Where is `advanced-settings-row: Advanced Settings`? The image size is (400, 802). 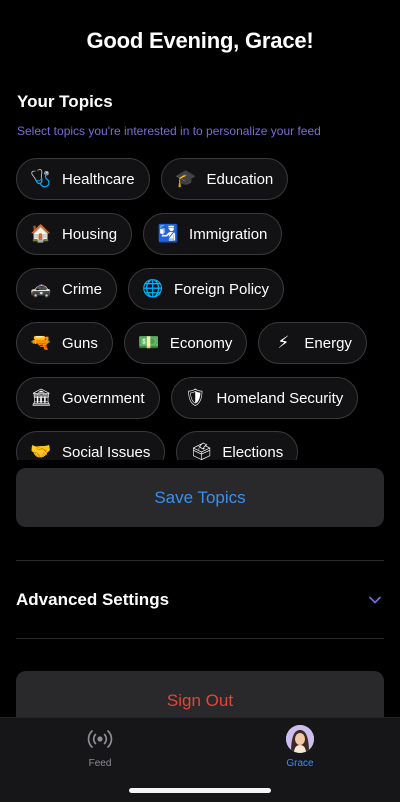
advanced-settings-row: Advanced Settings is located at coordinates (200, 599).